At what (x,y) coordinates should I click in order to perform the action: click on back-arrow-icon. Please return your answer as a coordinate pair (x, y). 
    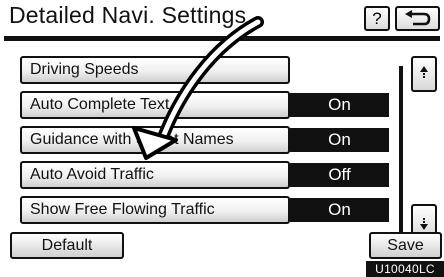
    Looking at the image, I should click on (417, 17).